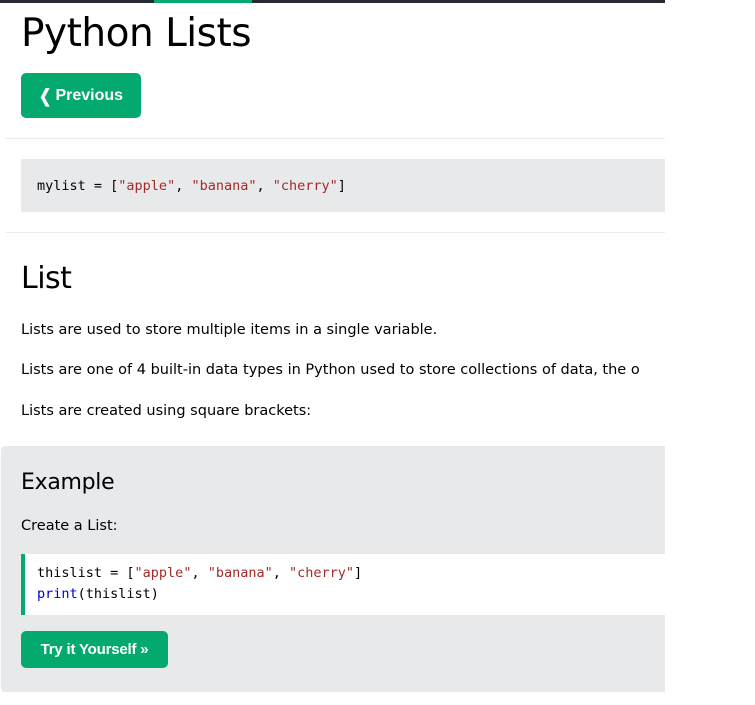  What do you see at coordinates (46, 278) in the screenshot?
I see `section-title: List` at bounding box center [46, 278].